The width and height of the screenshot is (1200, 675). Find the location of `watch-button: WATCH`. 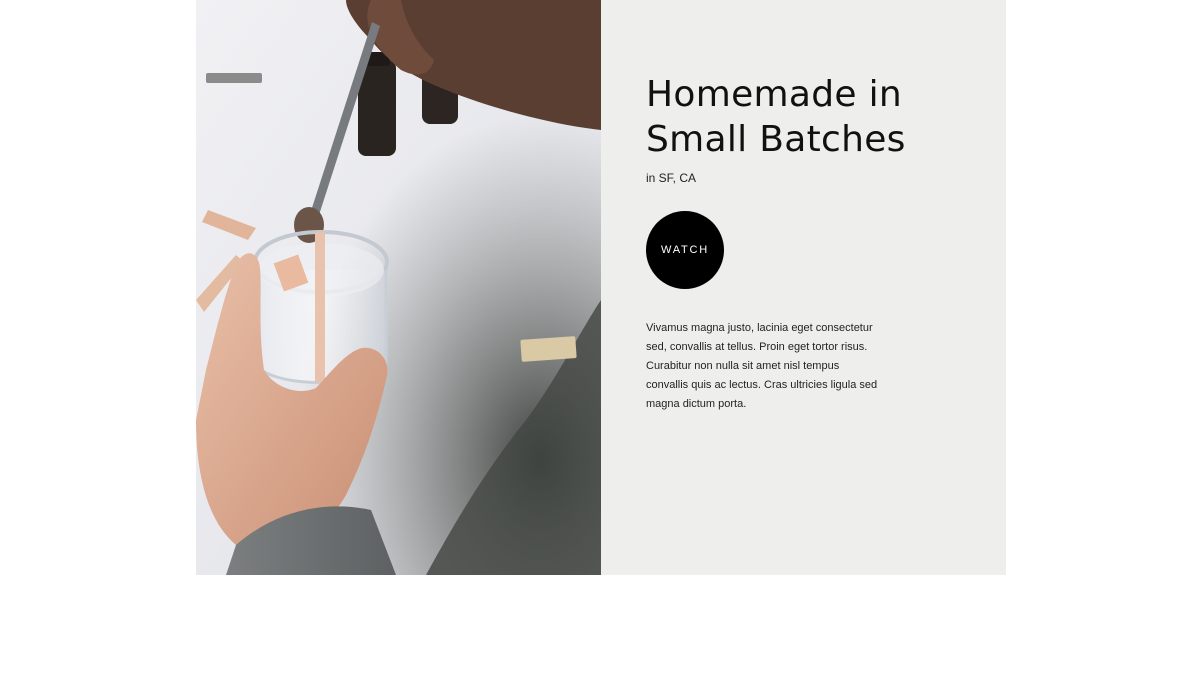

watch-button: WATCH is located at coordinates (685, 250).